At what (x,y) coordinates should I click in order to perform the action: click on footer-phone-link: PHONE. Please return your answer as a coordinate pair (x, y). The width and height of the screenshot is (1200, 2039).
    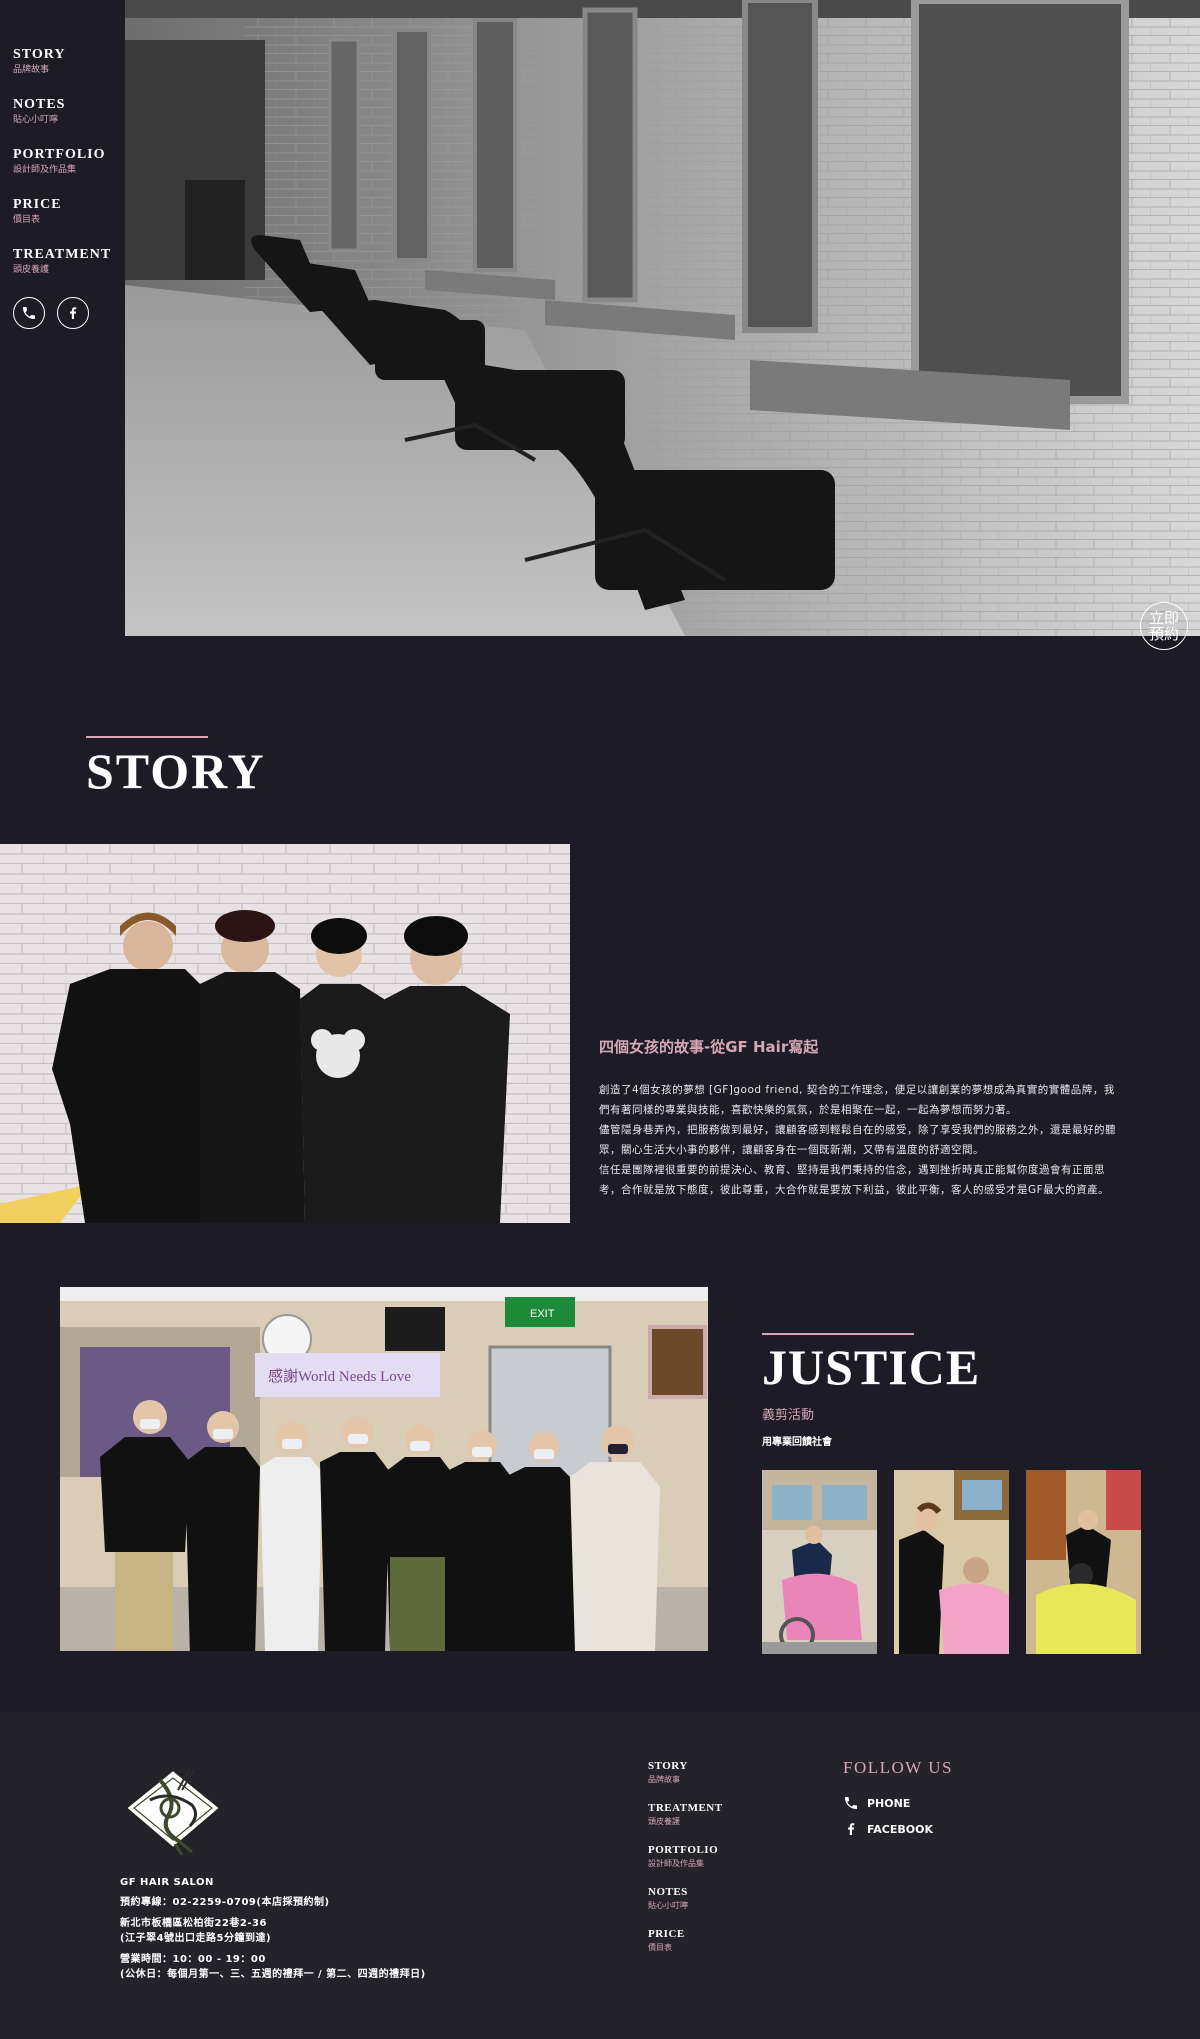
    Looking at the image, I should click on (876, 1803).